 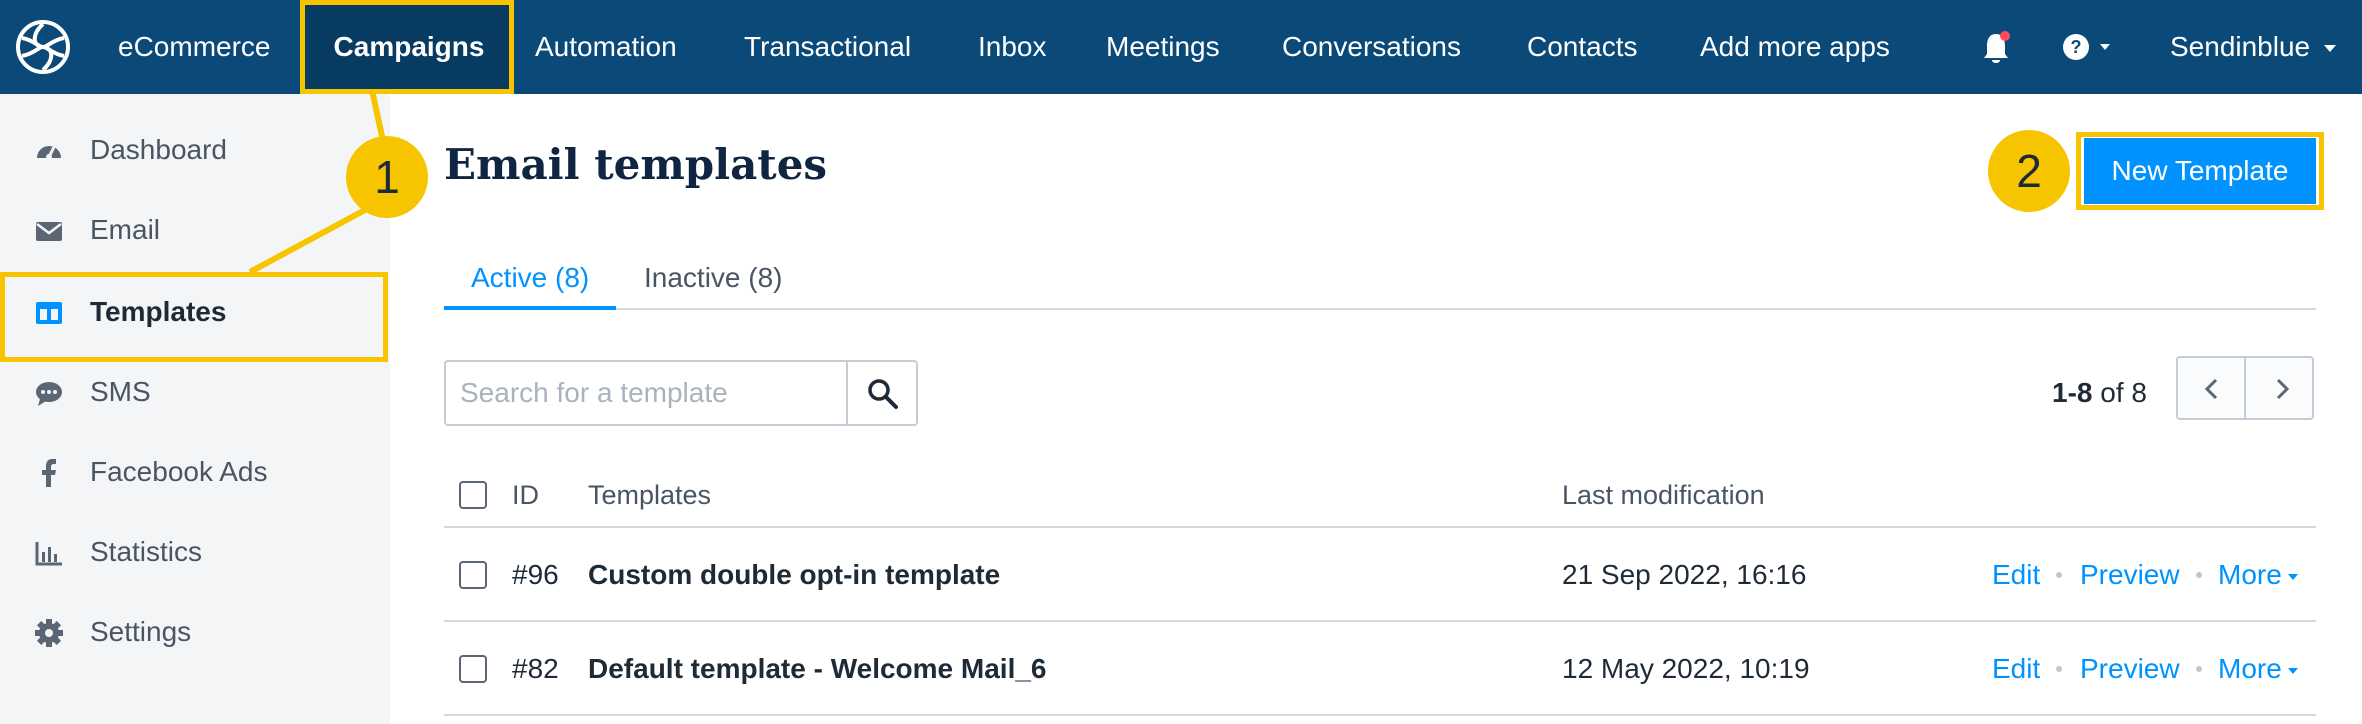 I want to click on sidebar-item-label: Email, so click(x=125, y=229).